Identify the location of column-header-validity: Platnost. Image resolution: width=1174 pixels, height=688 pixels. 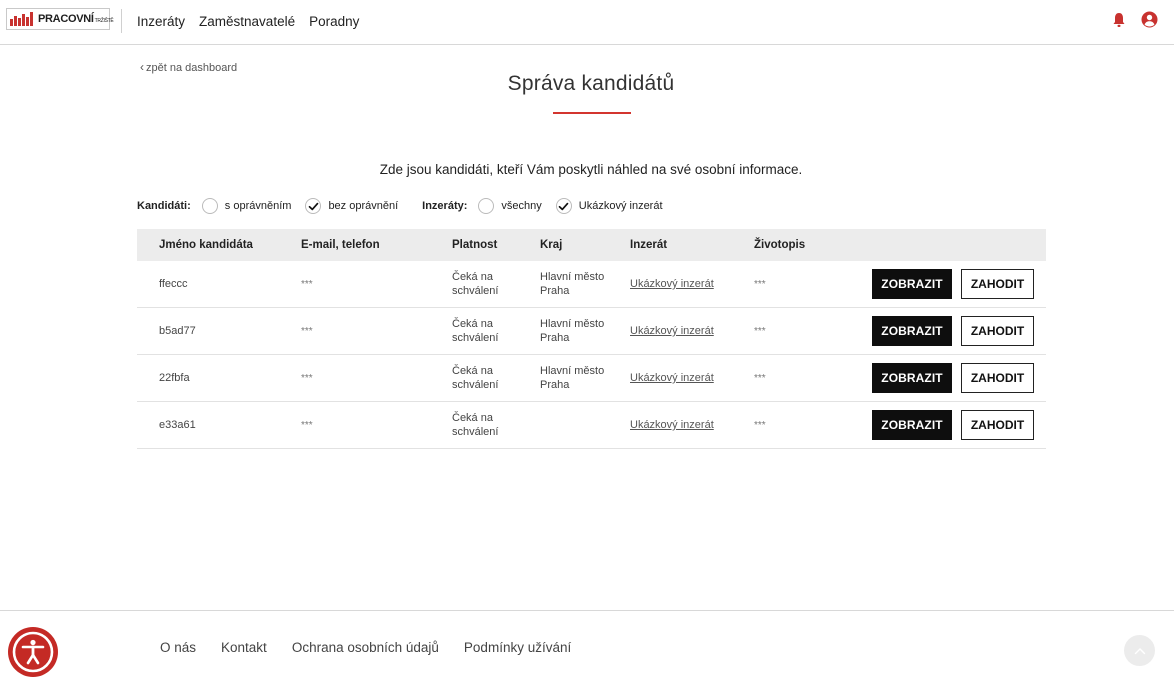
(475, 245).